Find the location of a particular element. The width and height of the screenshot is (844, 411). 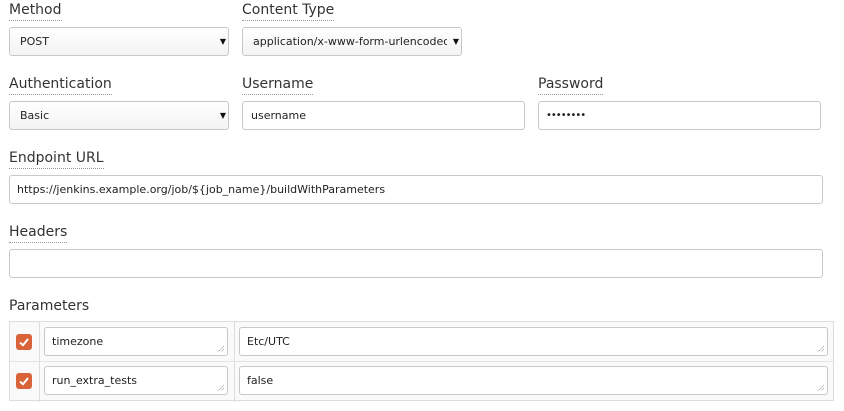

parameter-key-value: timezone is located at coordinates (78, 341).